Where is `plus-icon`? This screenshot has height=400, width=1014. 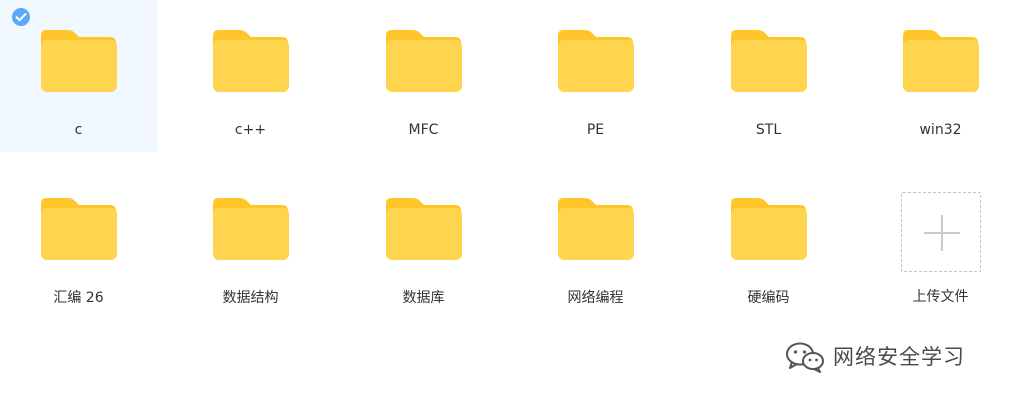
plus-icon is located at coordinates (942, 233).